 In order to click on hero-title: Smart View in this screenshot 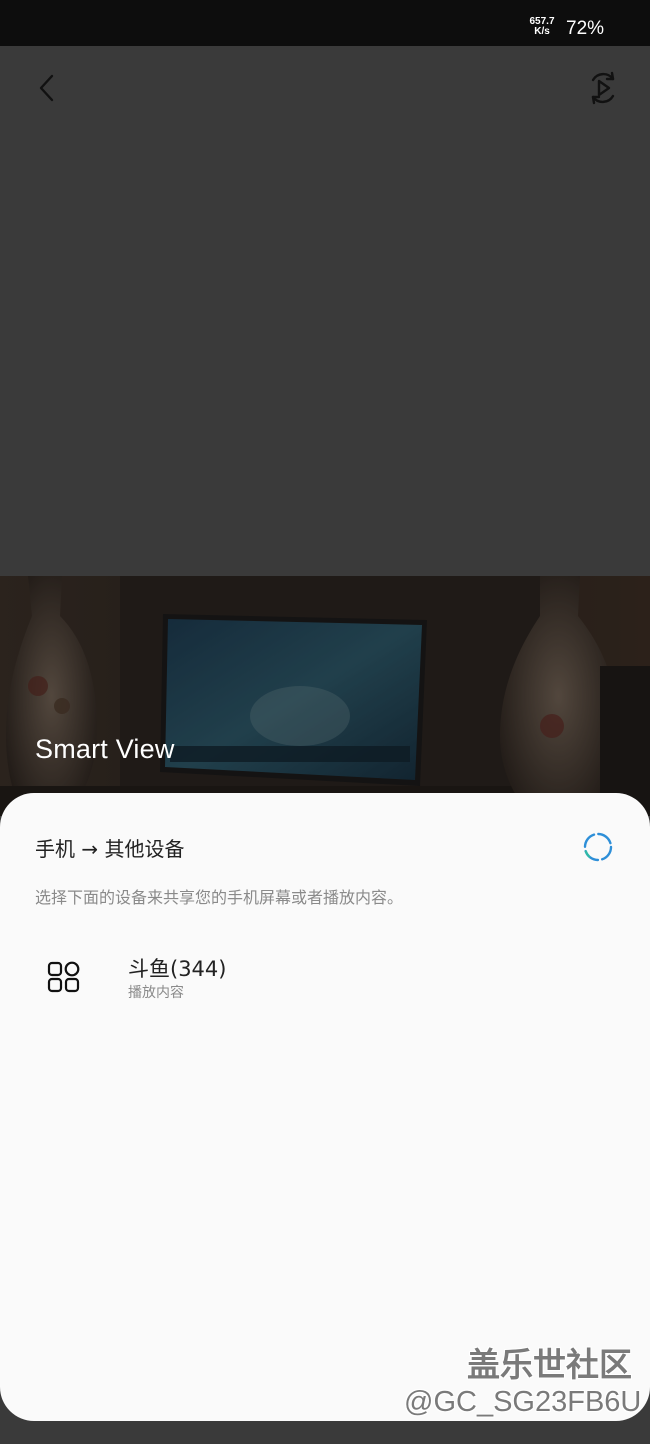, I will do `click(105, 749)`.